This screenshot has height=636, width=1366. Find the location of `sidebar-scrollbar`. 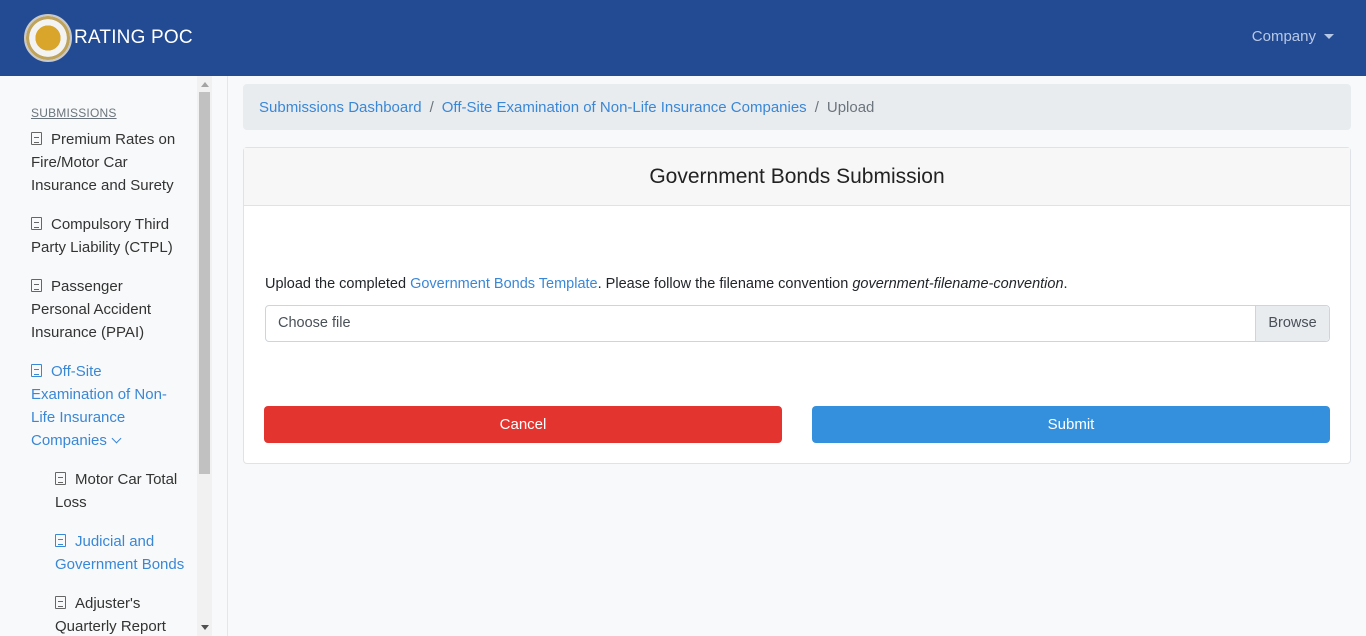

sidebar-scrollbar is located at coordinates (204, 356).